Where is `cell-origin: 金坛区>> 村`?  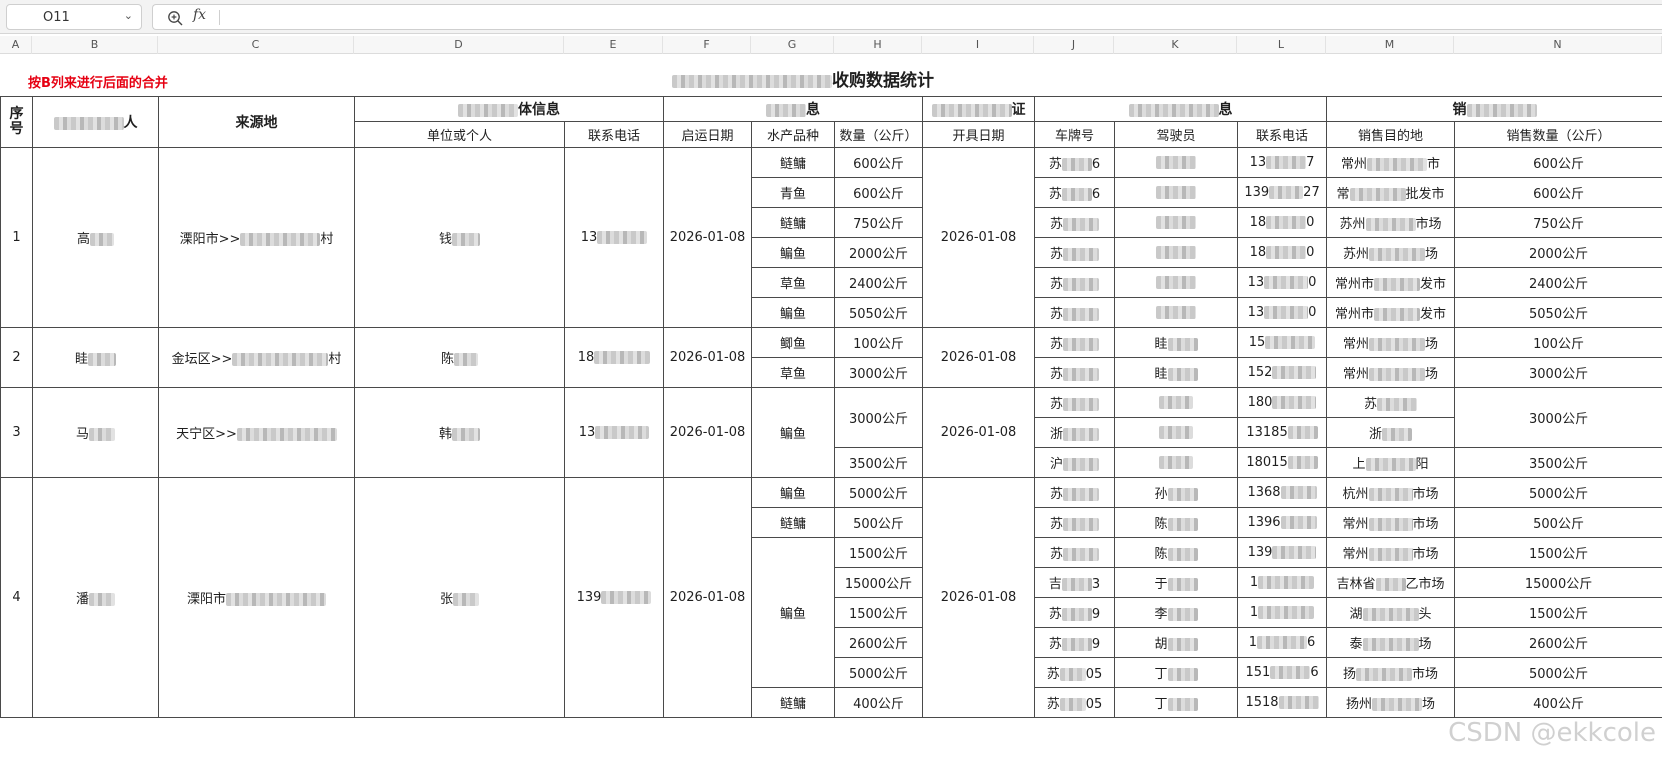
cell-origin: 金坛区>> 村 is located at coordinates (256, 357).